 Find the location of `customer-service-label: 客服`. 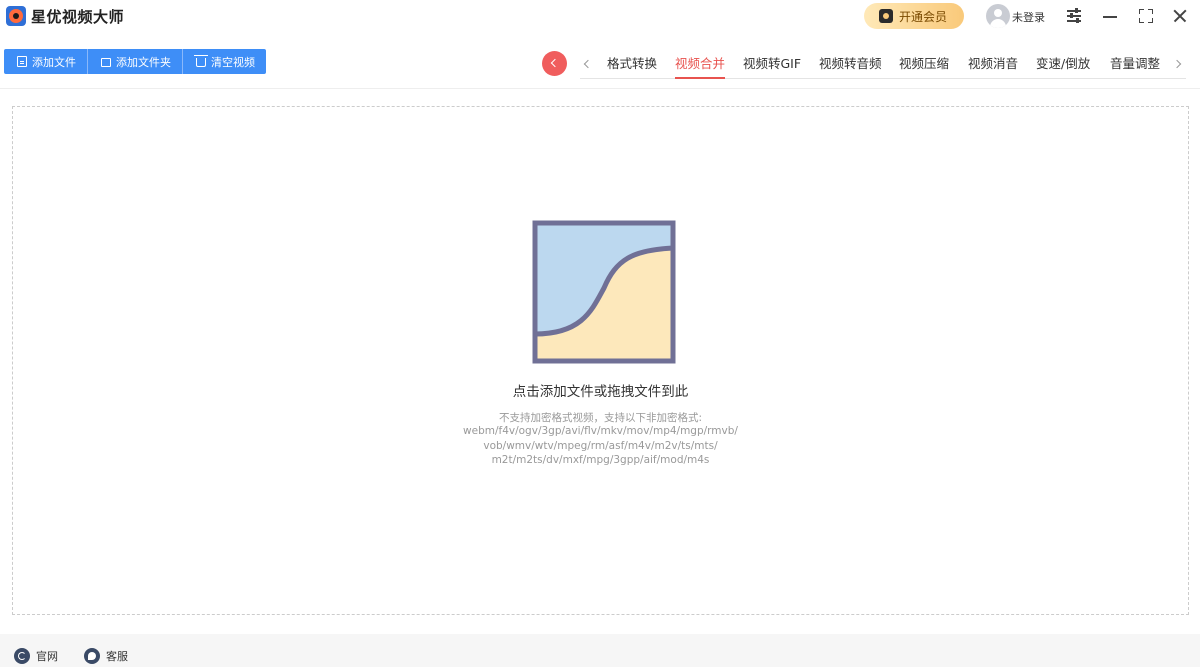

customer-service-label: 客服 is located at coordinates (117, 656).